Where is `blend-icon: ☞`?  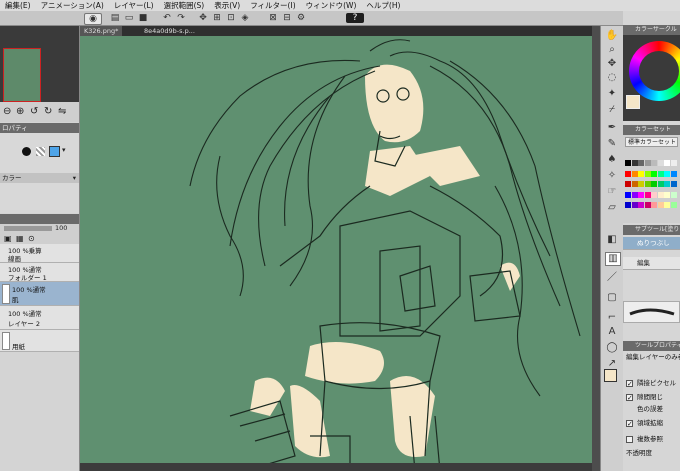
blend-icon: ☞ is located at coordinates (612, 192).